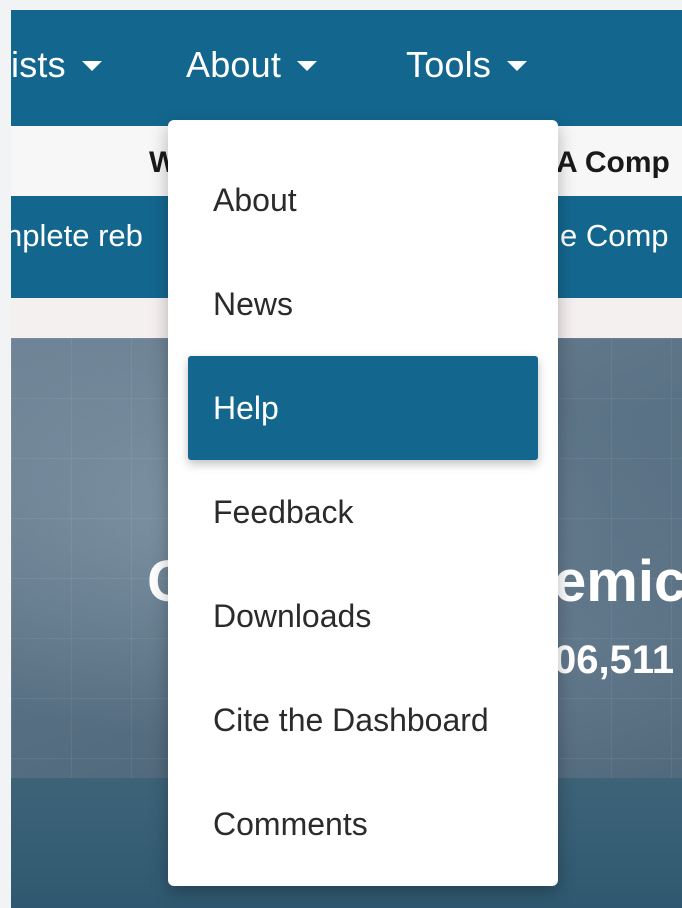  Describe the element at coordinates (38, 64) in the screenshot. I see `nav-label: ists` at that location.